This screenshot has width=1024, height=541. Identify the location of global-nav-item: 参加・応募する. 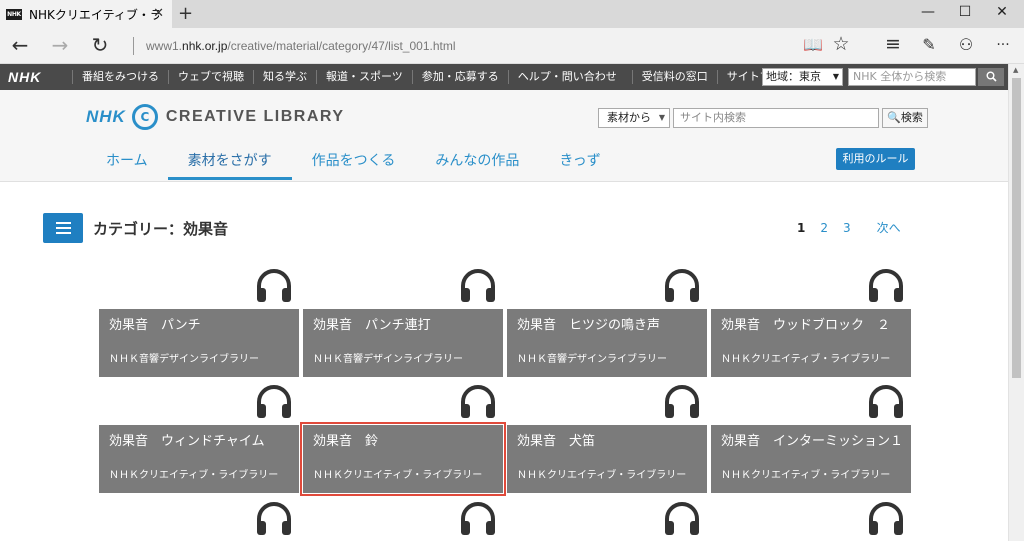
(459, 77).